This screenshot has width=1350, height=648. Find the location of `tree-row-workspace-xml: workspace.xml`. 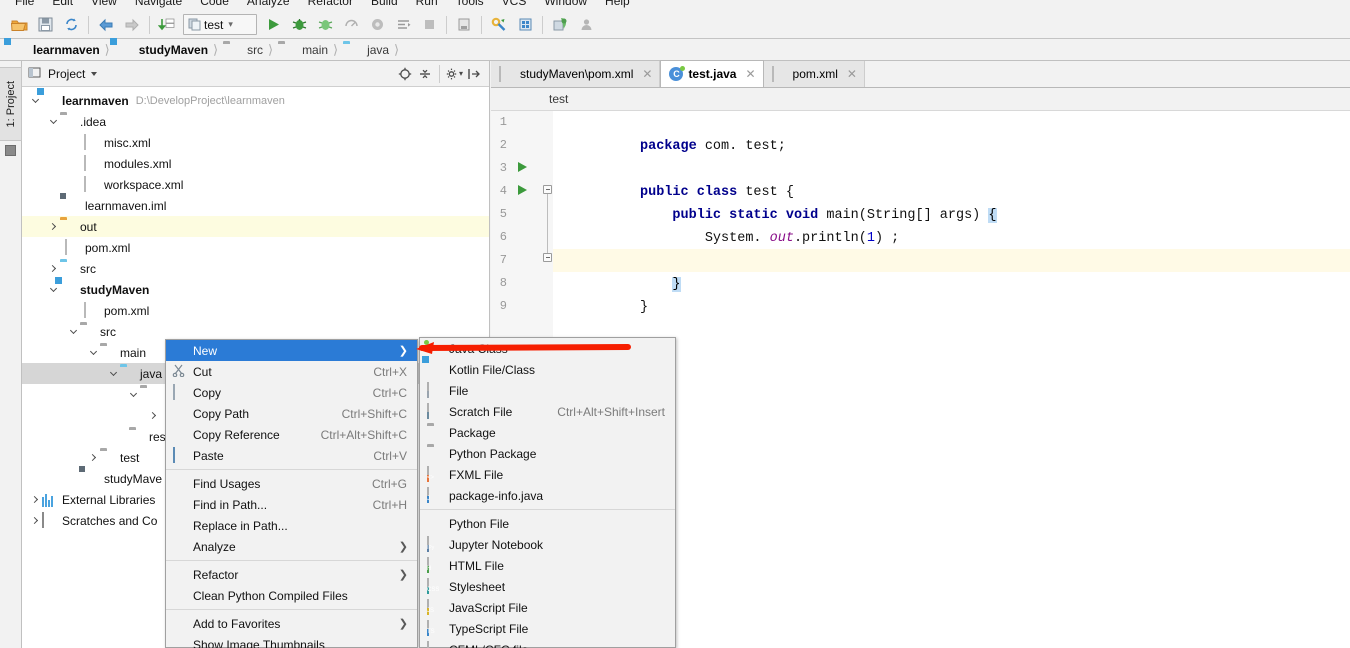

tree-row-workspace-xml: workspace.xml is located at coordinates (255, 184).